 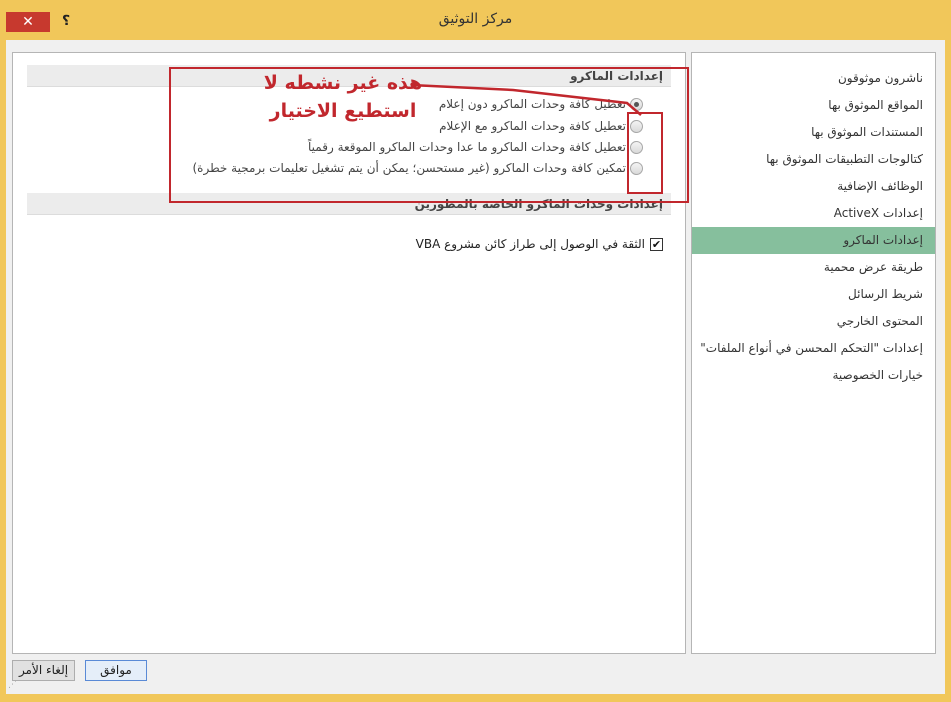 What do you see at coordinates (13, 685) in the screenshot?
I see `resize-grip-icon: ⋰` at bounding box center [13, 685].